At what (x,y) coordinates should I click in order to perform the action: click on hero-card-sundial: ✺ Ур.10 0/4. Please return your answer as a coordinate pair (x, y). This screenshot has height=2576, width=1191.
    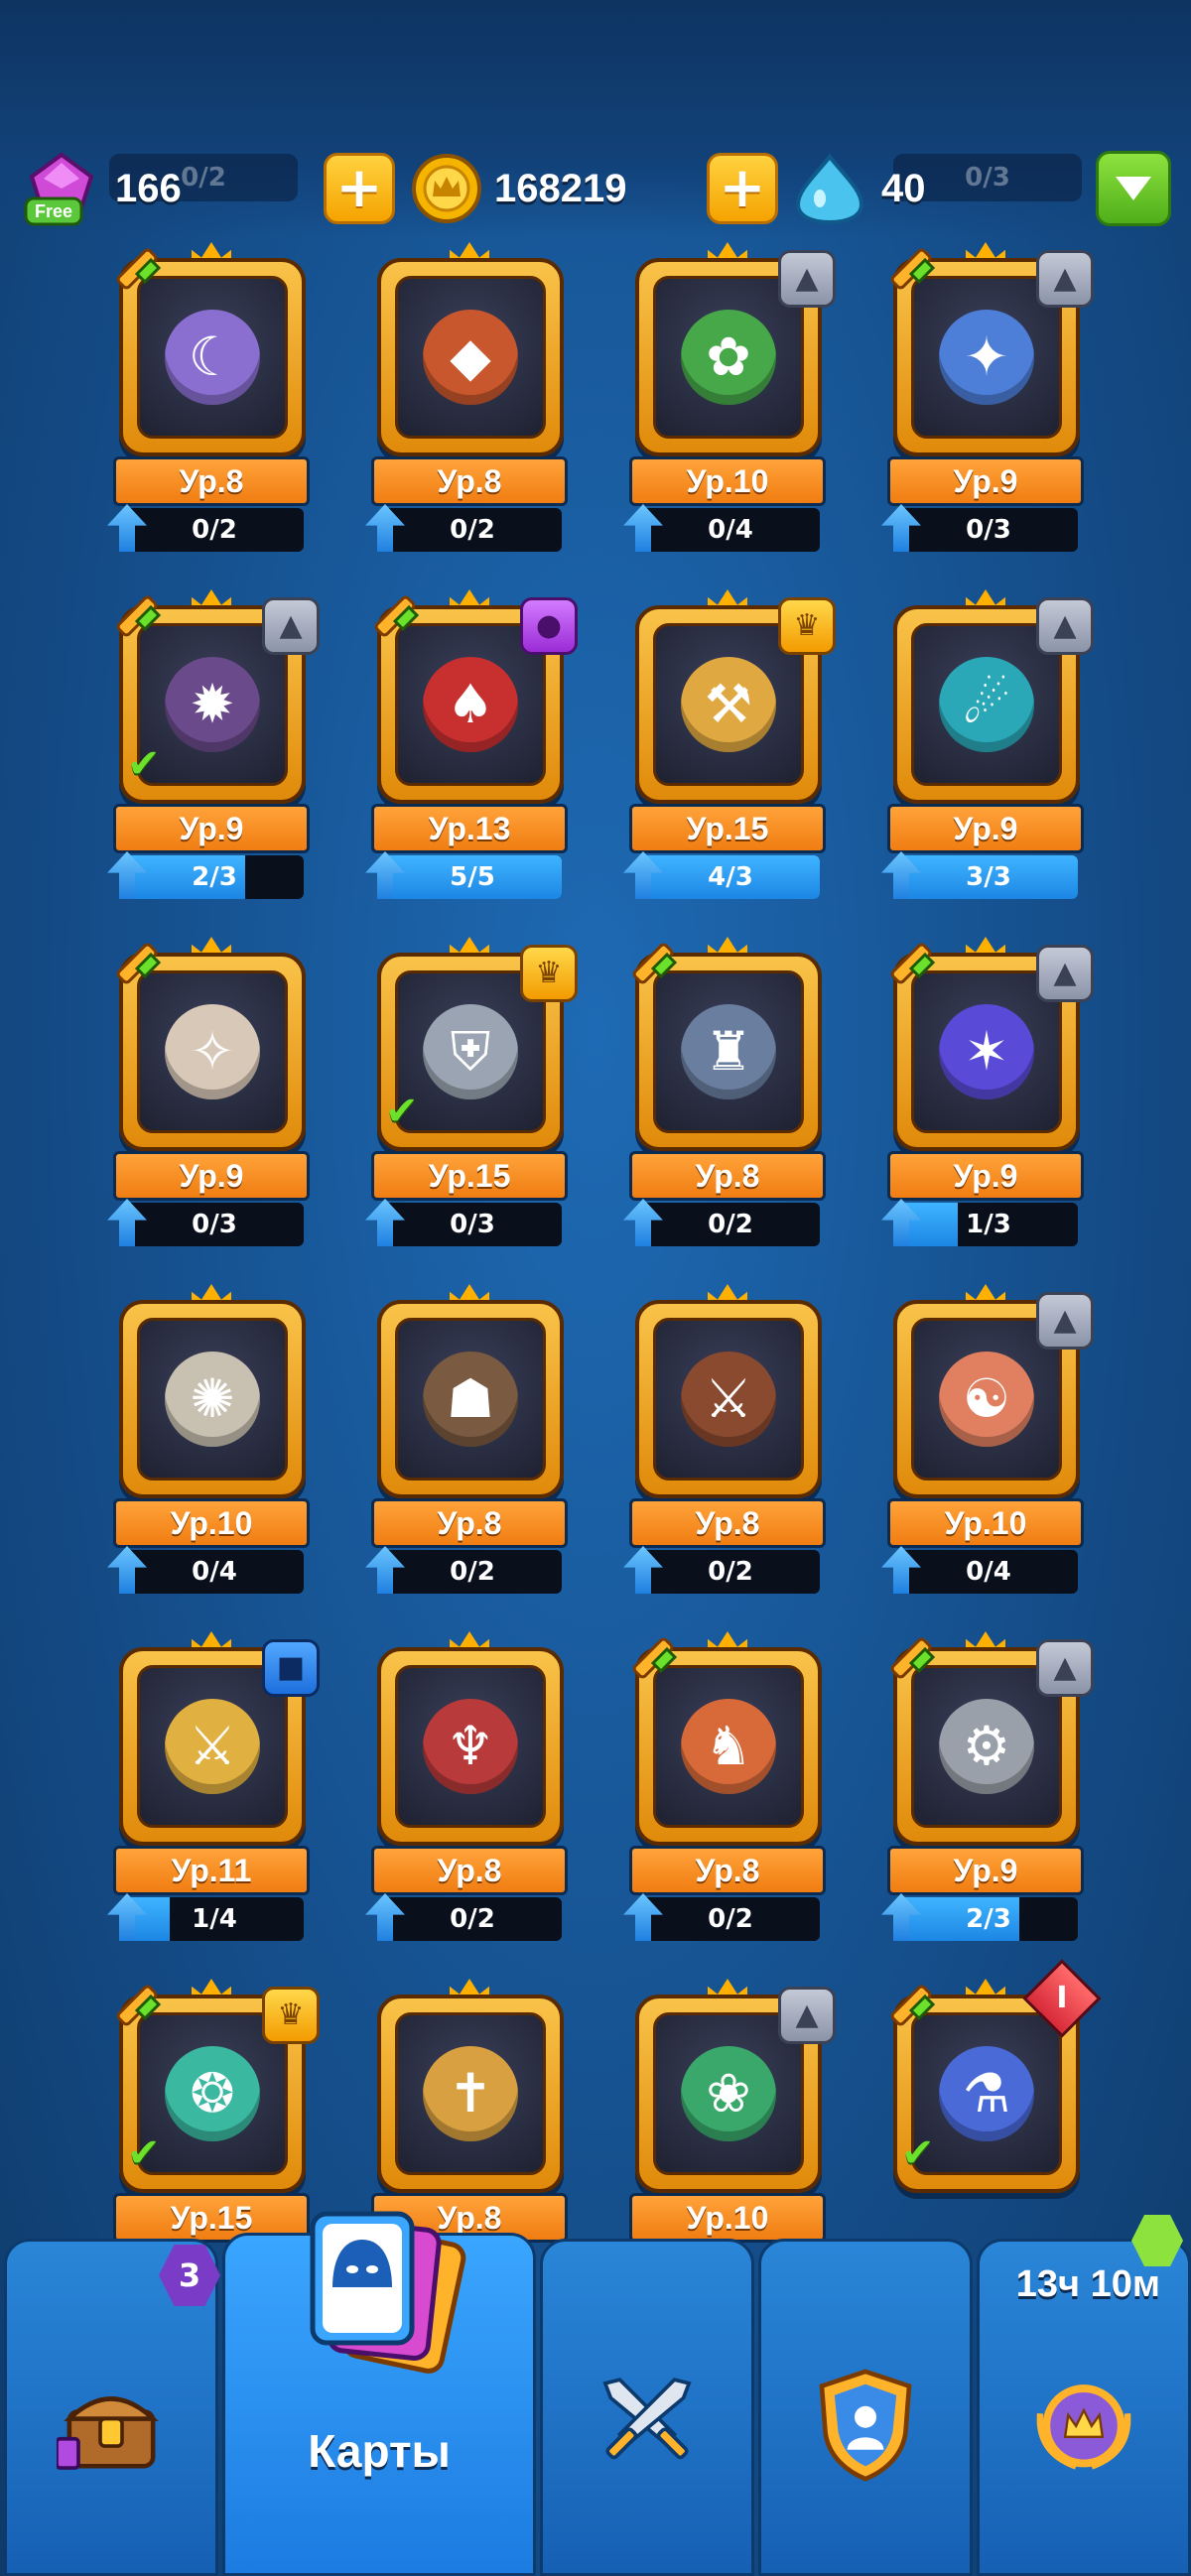
    Looking at the image, I should click on (211, 1439).